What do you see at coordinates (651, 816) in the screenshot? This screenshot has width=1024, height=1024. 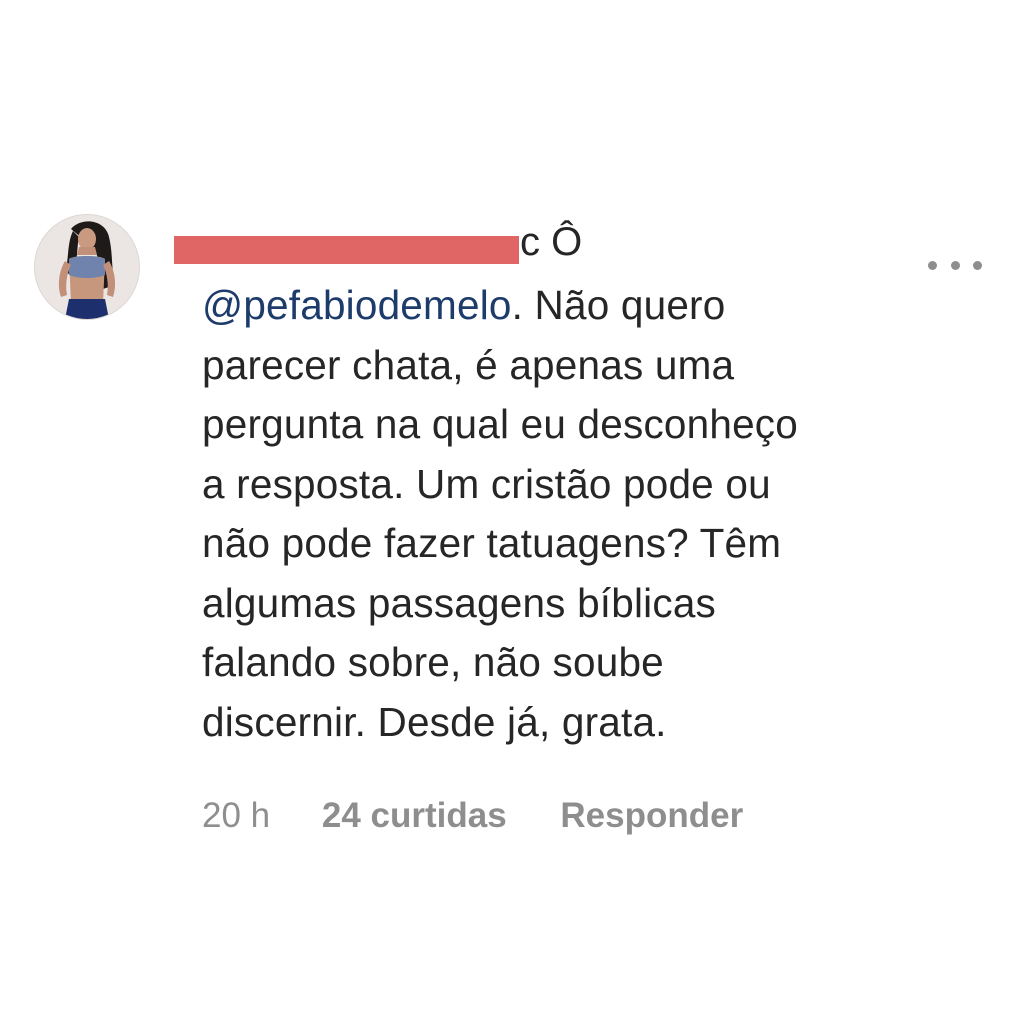 I see `reply-button: Responder` at bounding box center [651, 816].